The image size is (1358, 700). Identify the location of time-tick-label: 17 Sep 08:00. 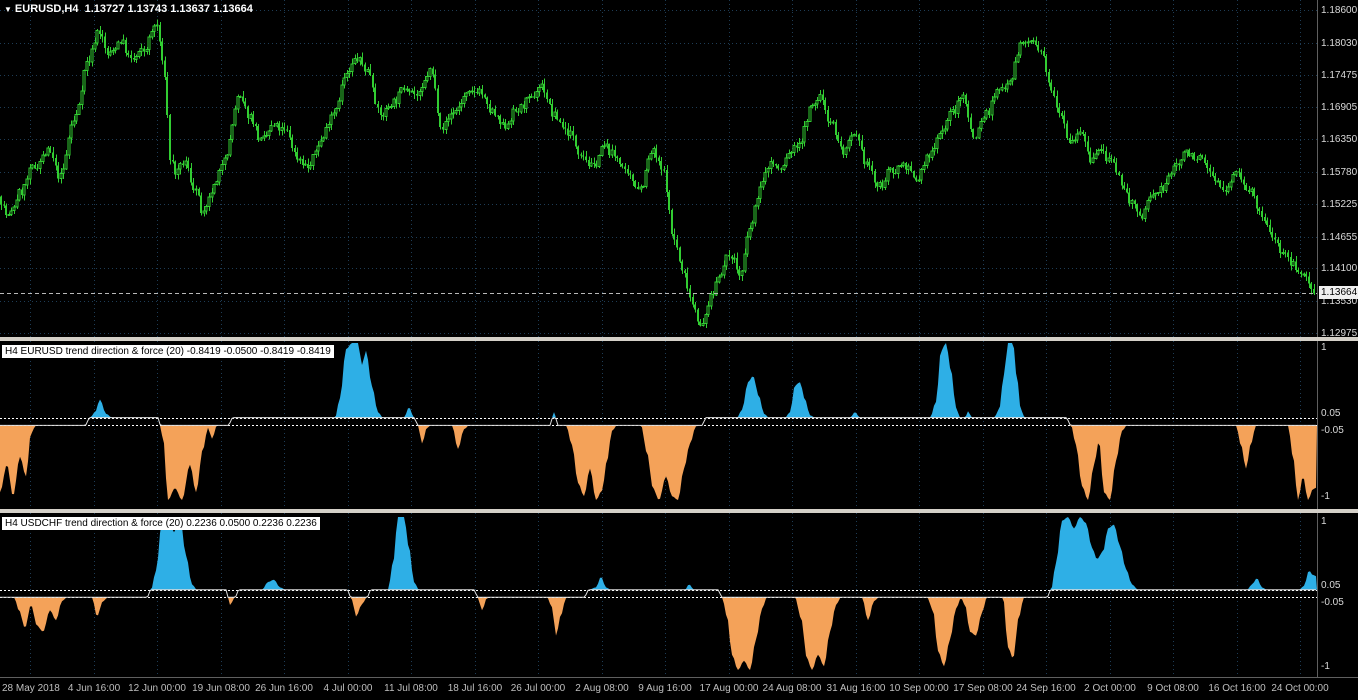
(983, 688).